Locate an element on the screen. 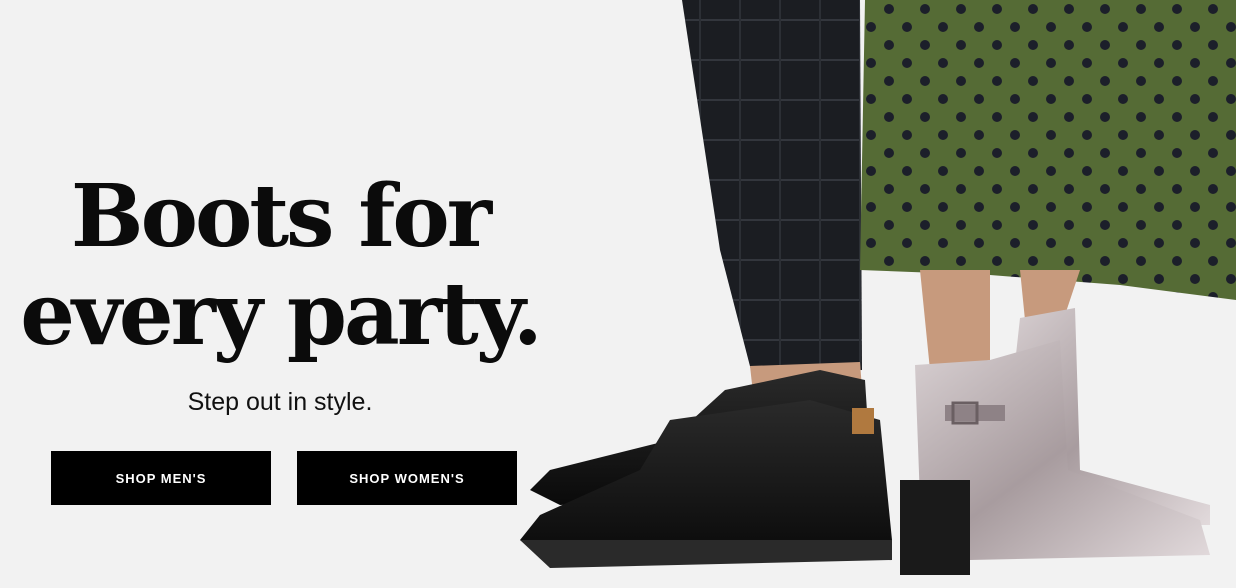  shop-women-button: SHOP WOMEN'S is located at coordinates (407, 478).